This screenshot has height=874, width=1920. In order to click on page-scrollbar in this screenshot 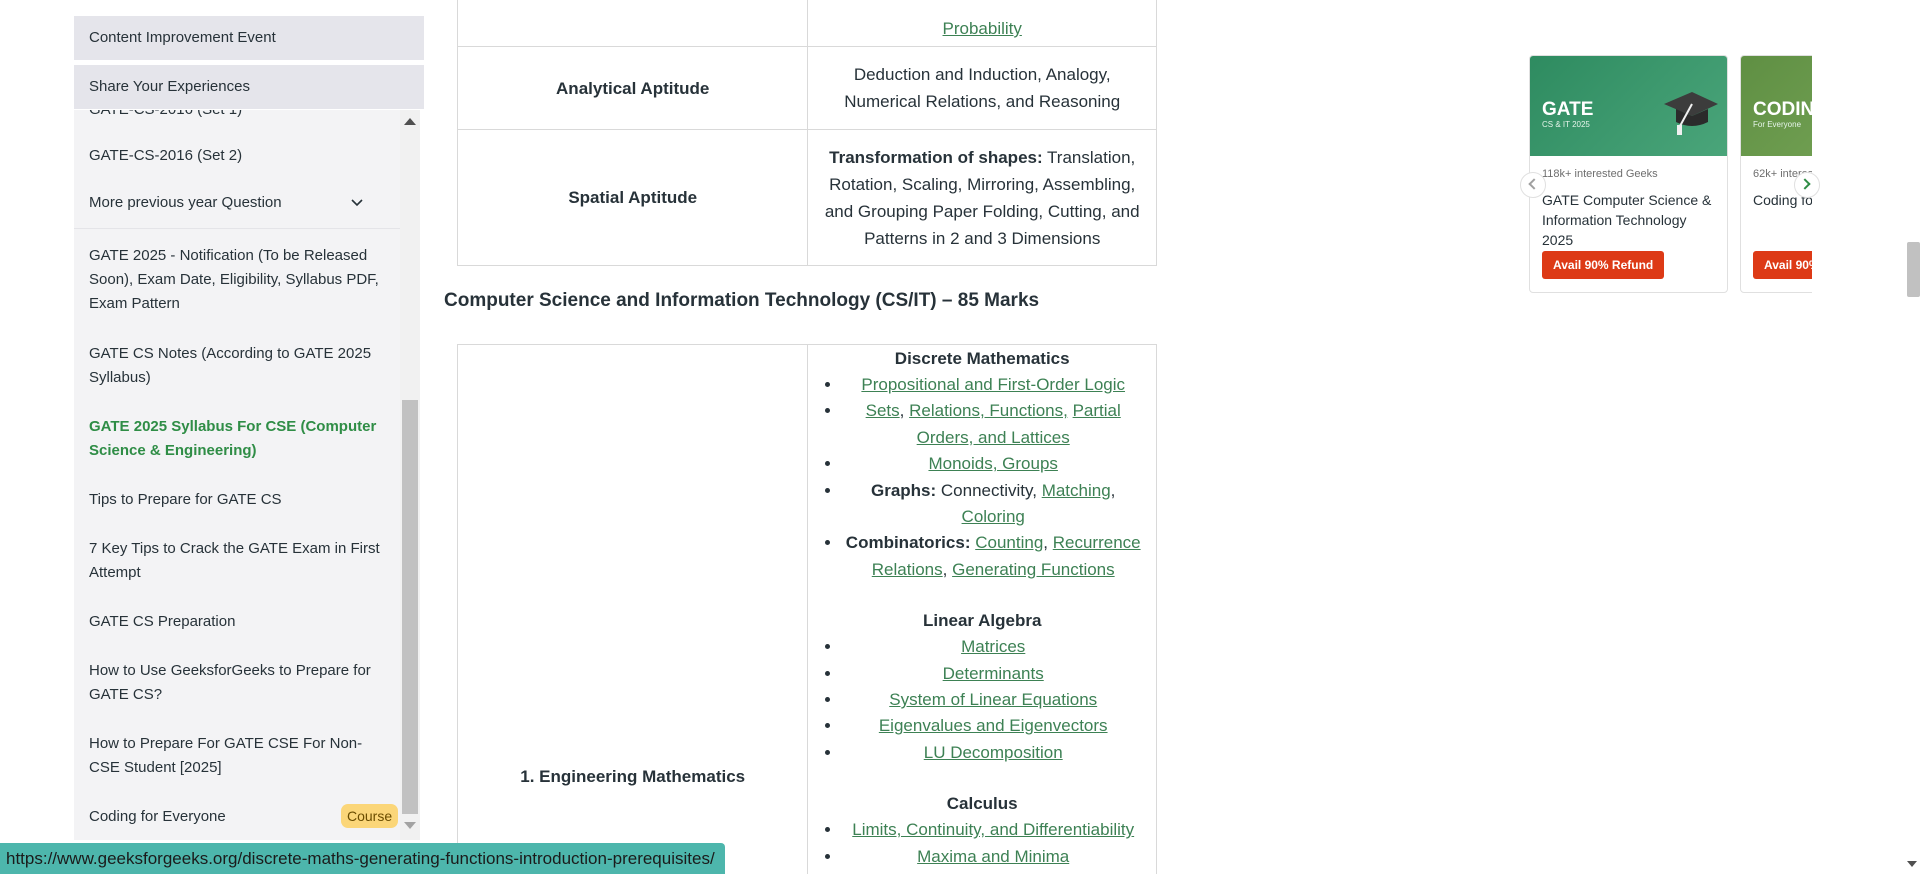, I will do `click(1911, 437)`.